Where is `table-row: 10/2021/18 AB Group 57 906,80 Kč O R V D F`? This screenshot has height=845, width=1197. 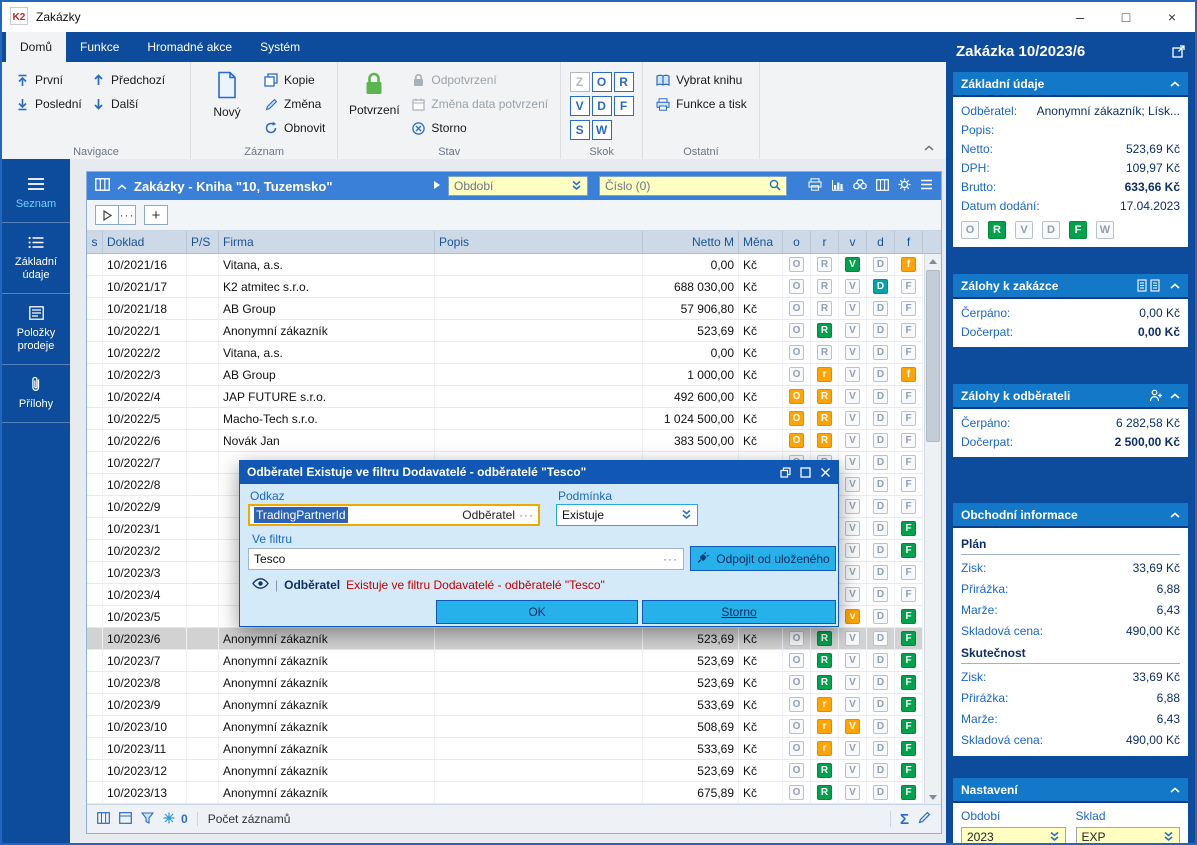 table-row: 10/2021/18 AB Group 57 906,80 Kč O R V D F is located at coordinates (505, 309).